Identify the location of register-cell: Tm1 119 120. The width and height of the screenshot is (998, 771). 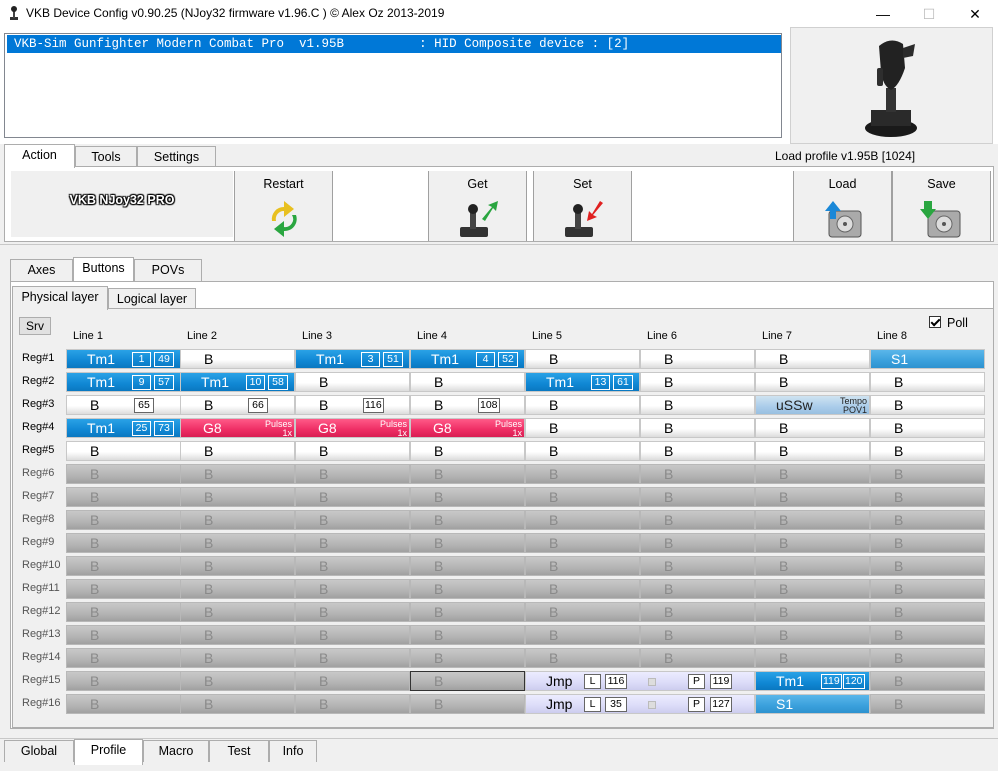
(812, 681).